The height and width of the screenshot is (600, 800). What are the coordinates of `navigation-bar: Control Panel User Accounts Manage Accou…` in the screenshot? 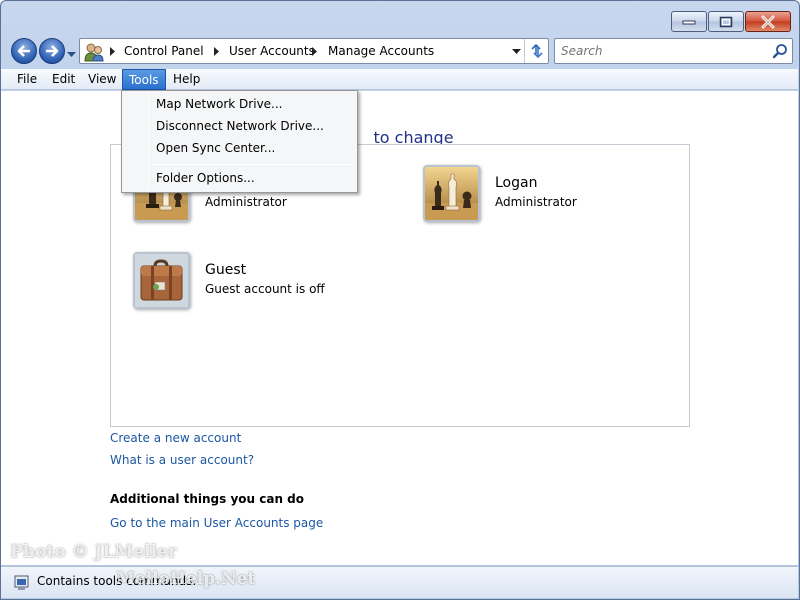 It's located at (401, 51).